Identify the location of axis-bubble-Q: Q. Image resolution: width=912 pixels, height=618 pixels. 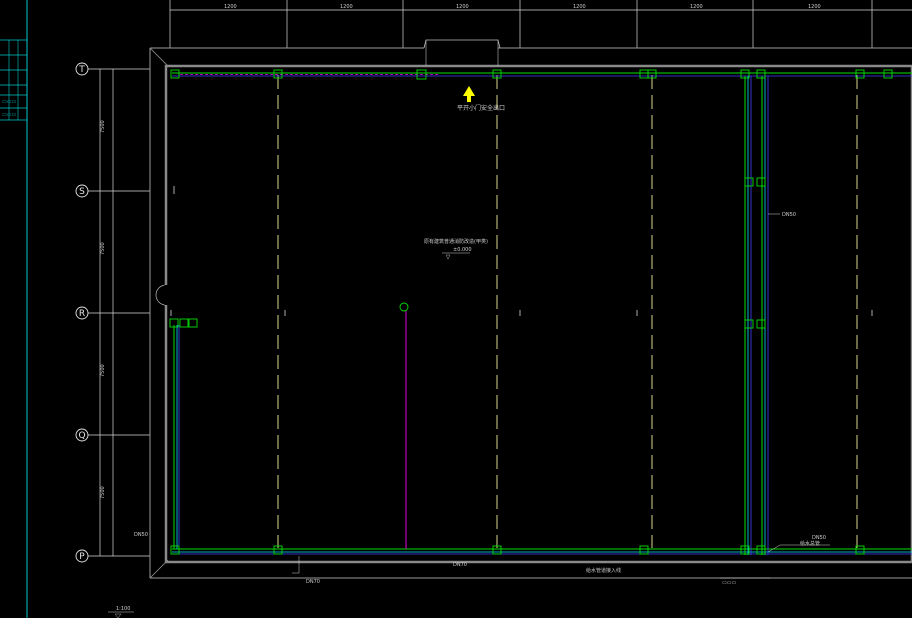
(82, 435).